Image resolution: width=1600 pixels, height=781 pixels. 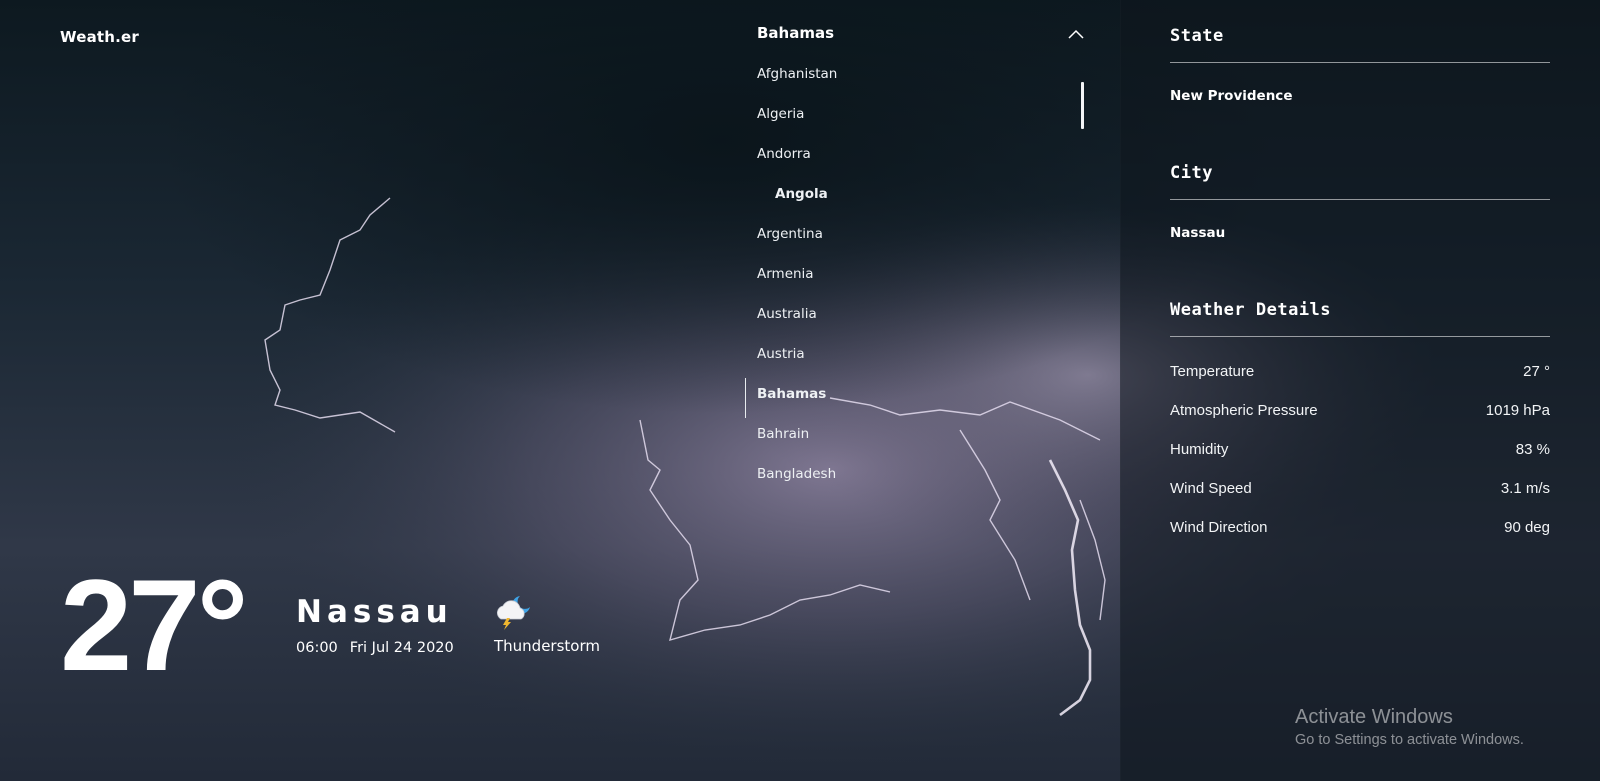 What do you see at coordinates (920, 36) in the screenshot?
I see `country-dropdown-header: Bahamas` at bounding box center [920, 36].